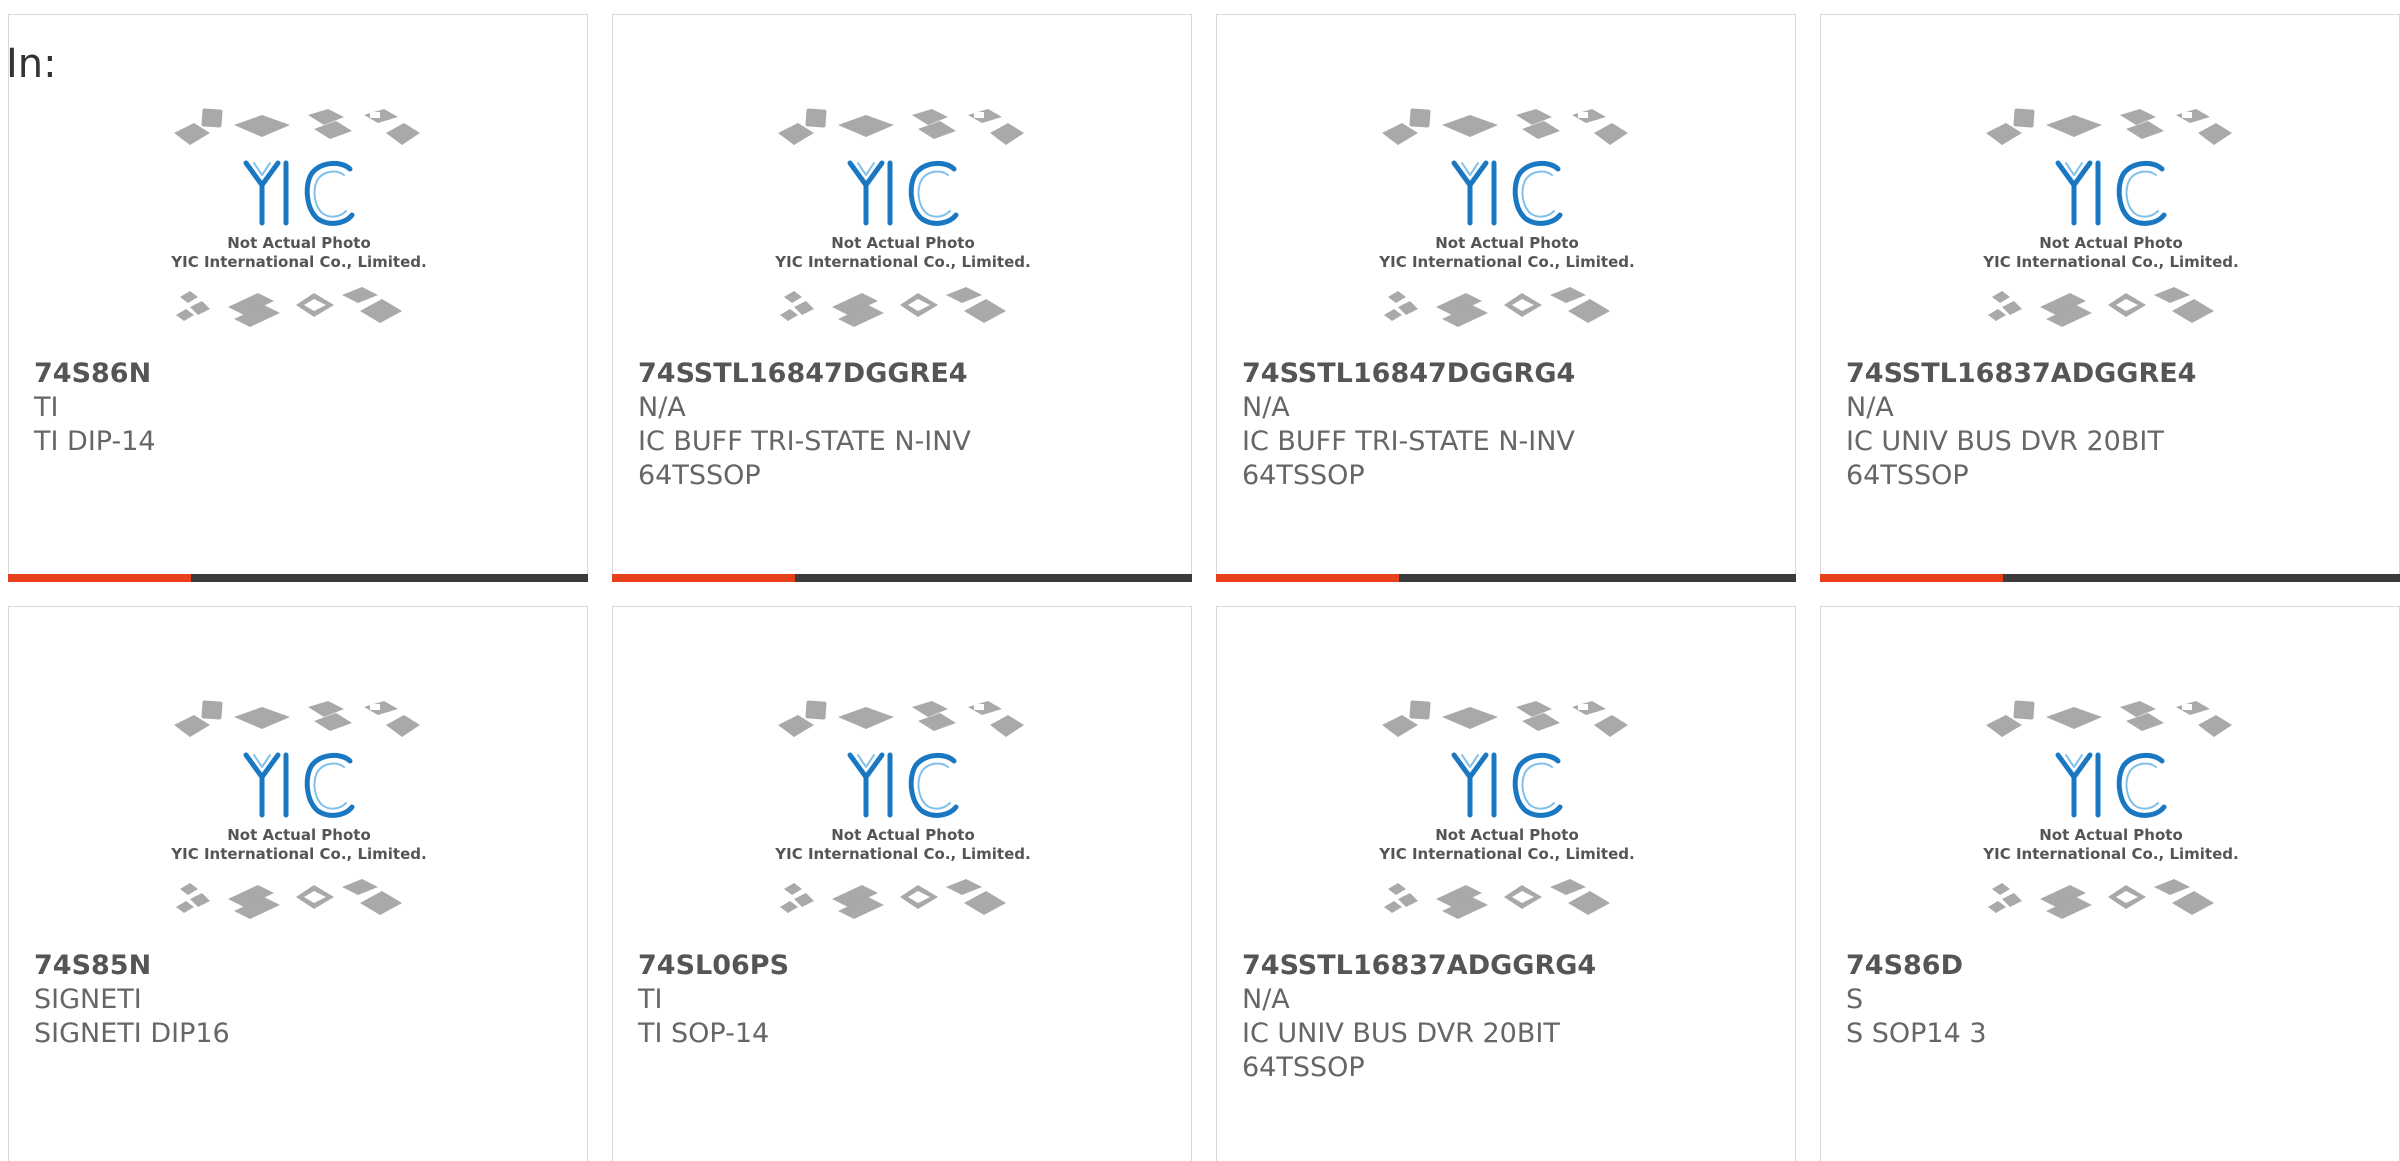  I want to click on filter-label: In:, so click(31, 64).